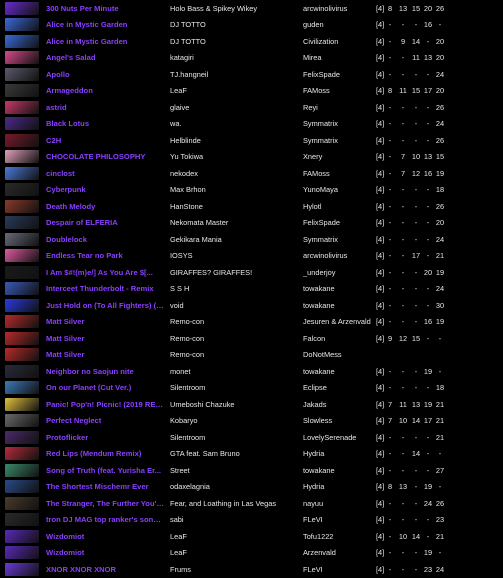 Image resolution: width=503 pixels, height=578 pixels. I want to click on song-row: Matt Silver Remo-con Falcon [4] 9 12 15- -, so click(251, 338).